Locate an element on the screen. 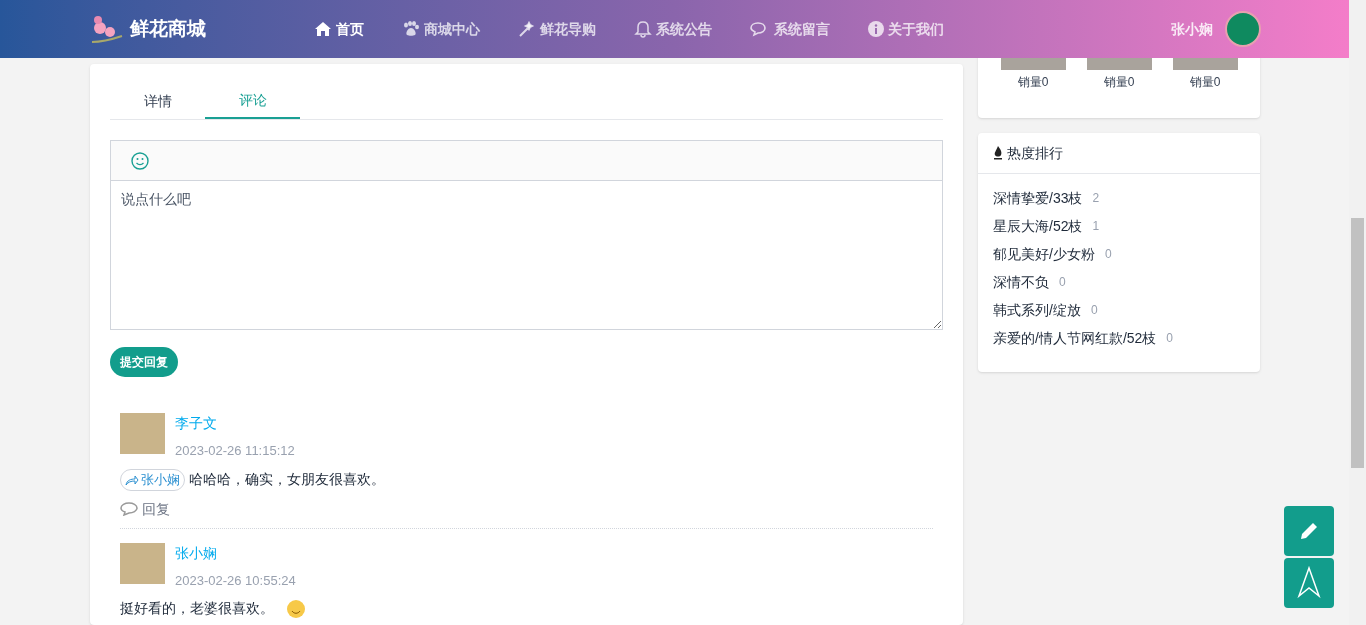  ranking-title: 热度排行 is located at coordinates (1035, 153).